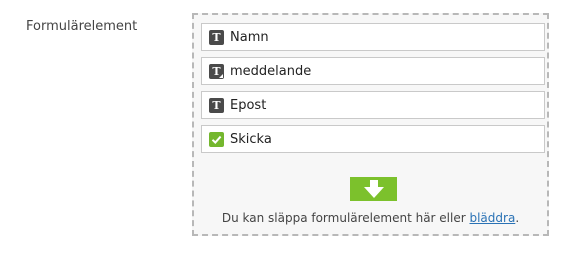 The image size is (580, 268). What do you see at coordinates (492, 218) in the screenshot?
I see `browse-link: bläddra` at bounding box center [492, 218].